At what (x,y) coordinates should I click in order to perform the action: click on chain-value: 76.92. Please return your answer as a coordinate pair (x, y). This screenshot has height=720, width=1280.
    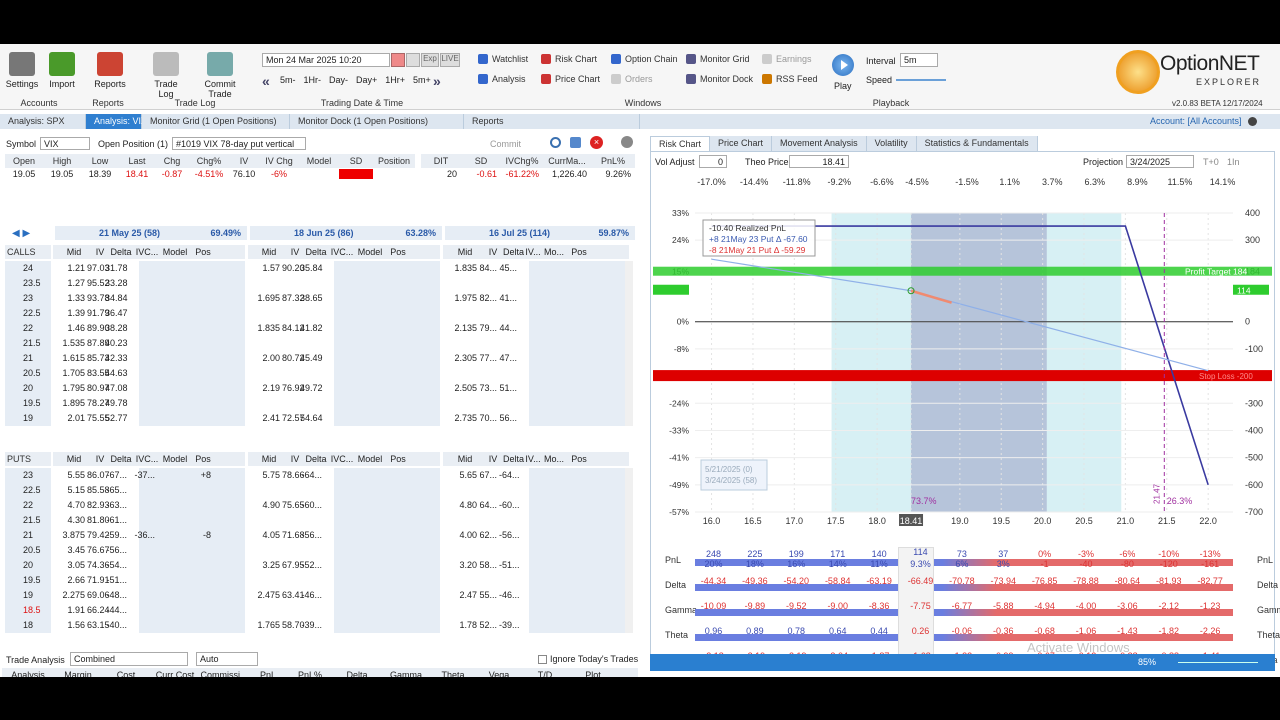
    Looking at the image, I should click on (293, 388).